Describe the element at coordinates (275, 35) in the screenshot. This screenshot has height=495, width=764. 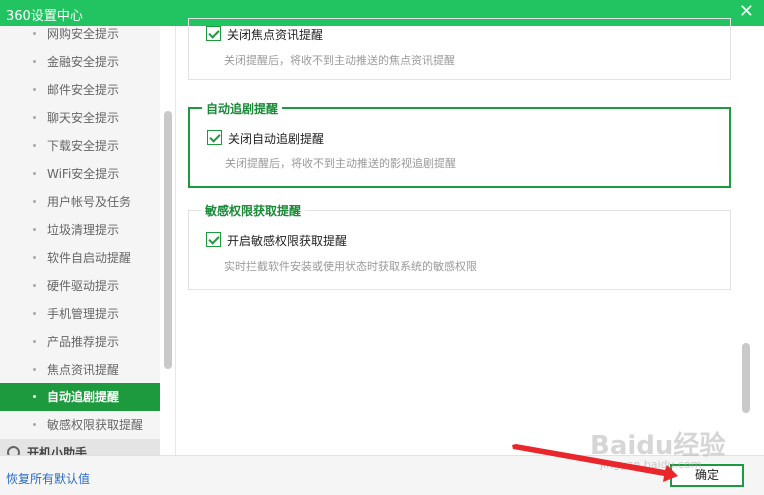
I see `checkbox-label: 关闭焦点资讯提醒` at that location.